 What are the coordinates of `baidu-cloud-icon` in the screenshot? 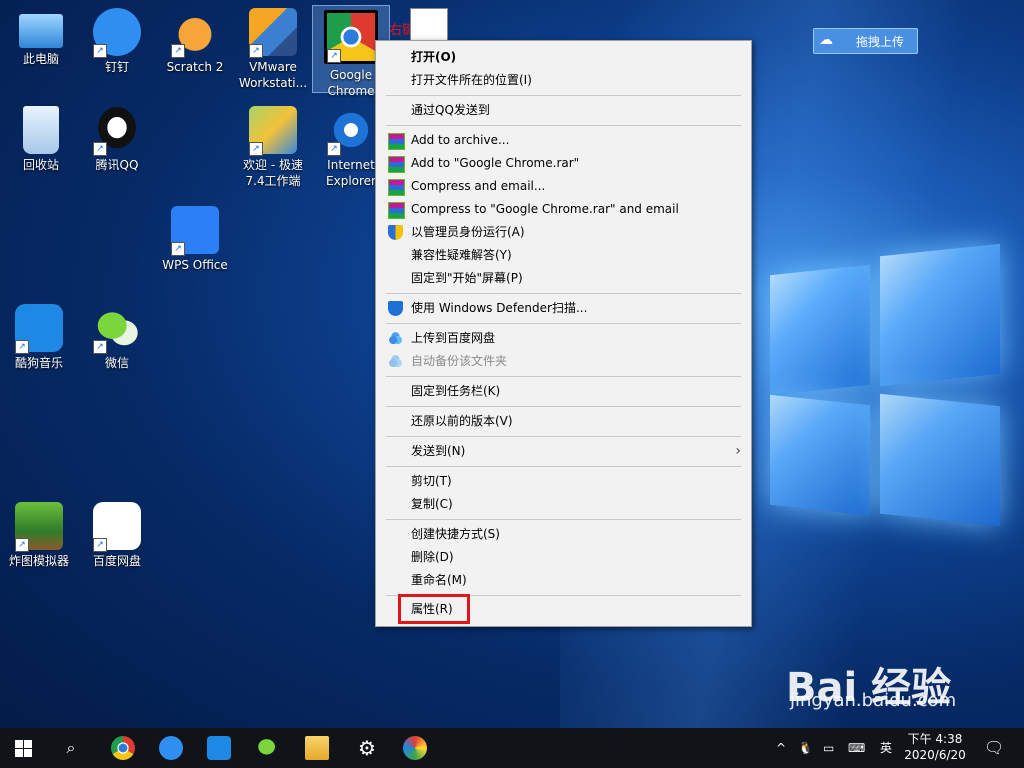 It's located at (395, 361).